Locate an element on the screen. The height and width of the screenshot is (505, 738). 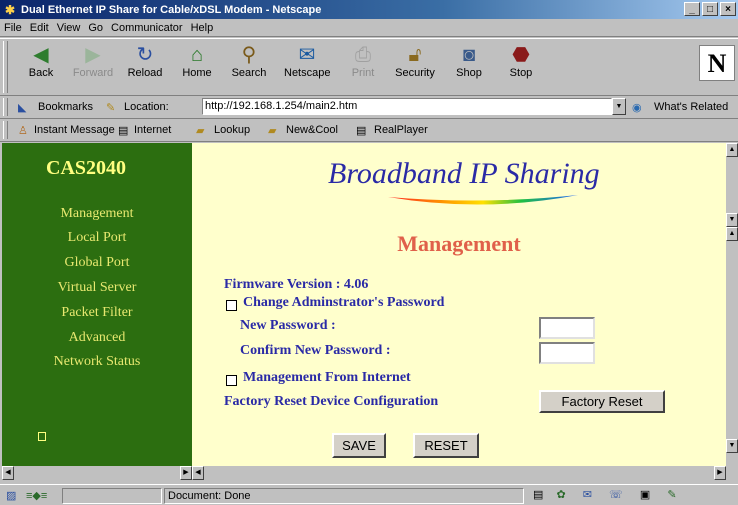
bookmarks-icon: ◣ is located at coordinates (22, 108).